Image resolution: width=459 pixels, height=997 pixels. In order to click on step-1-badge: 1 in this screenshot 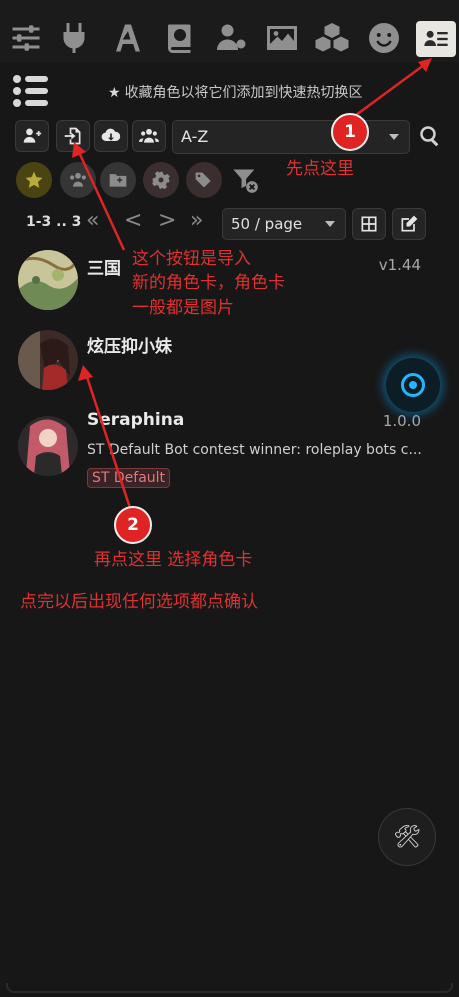, I will do `click(350, 132)`.